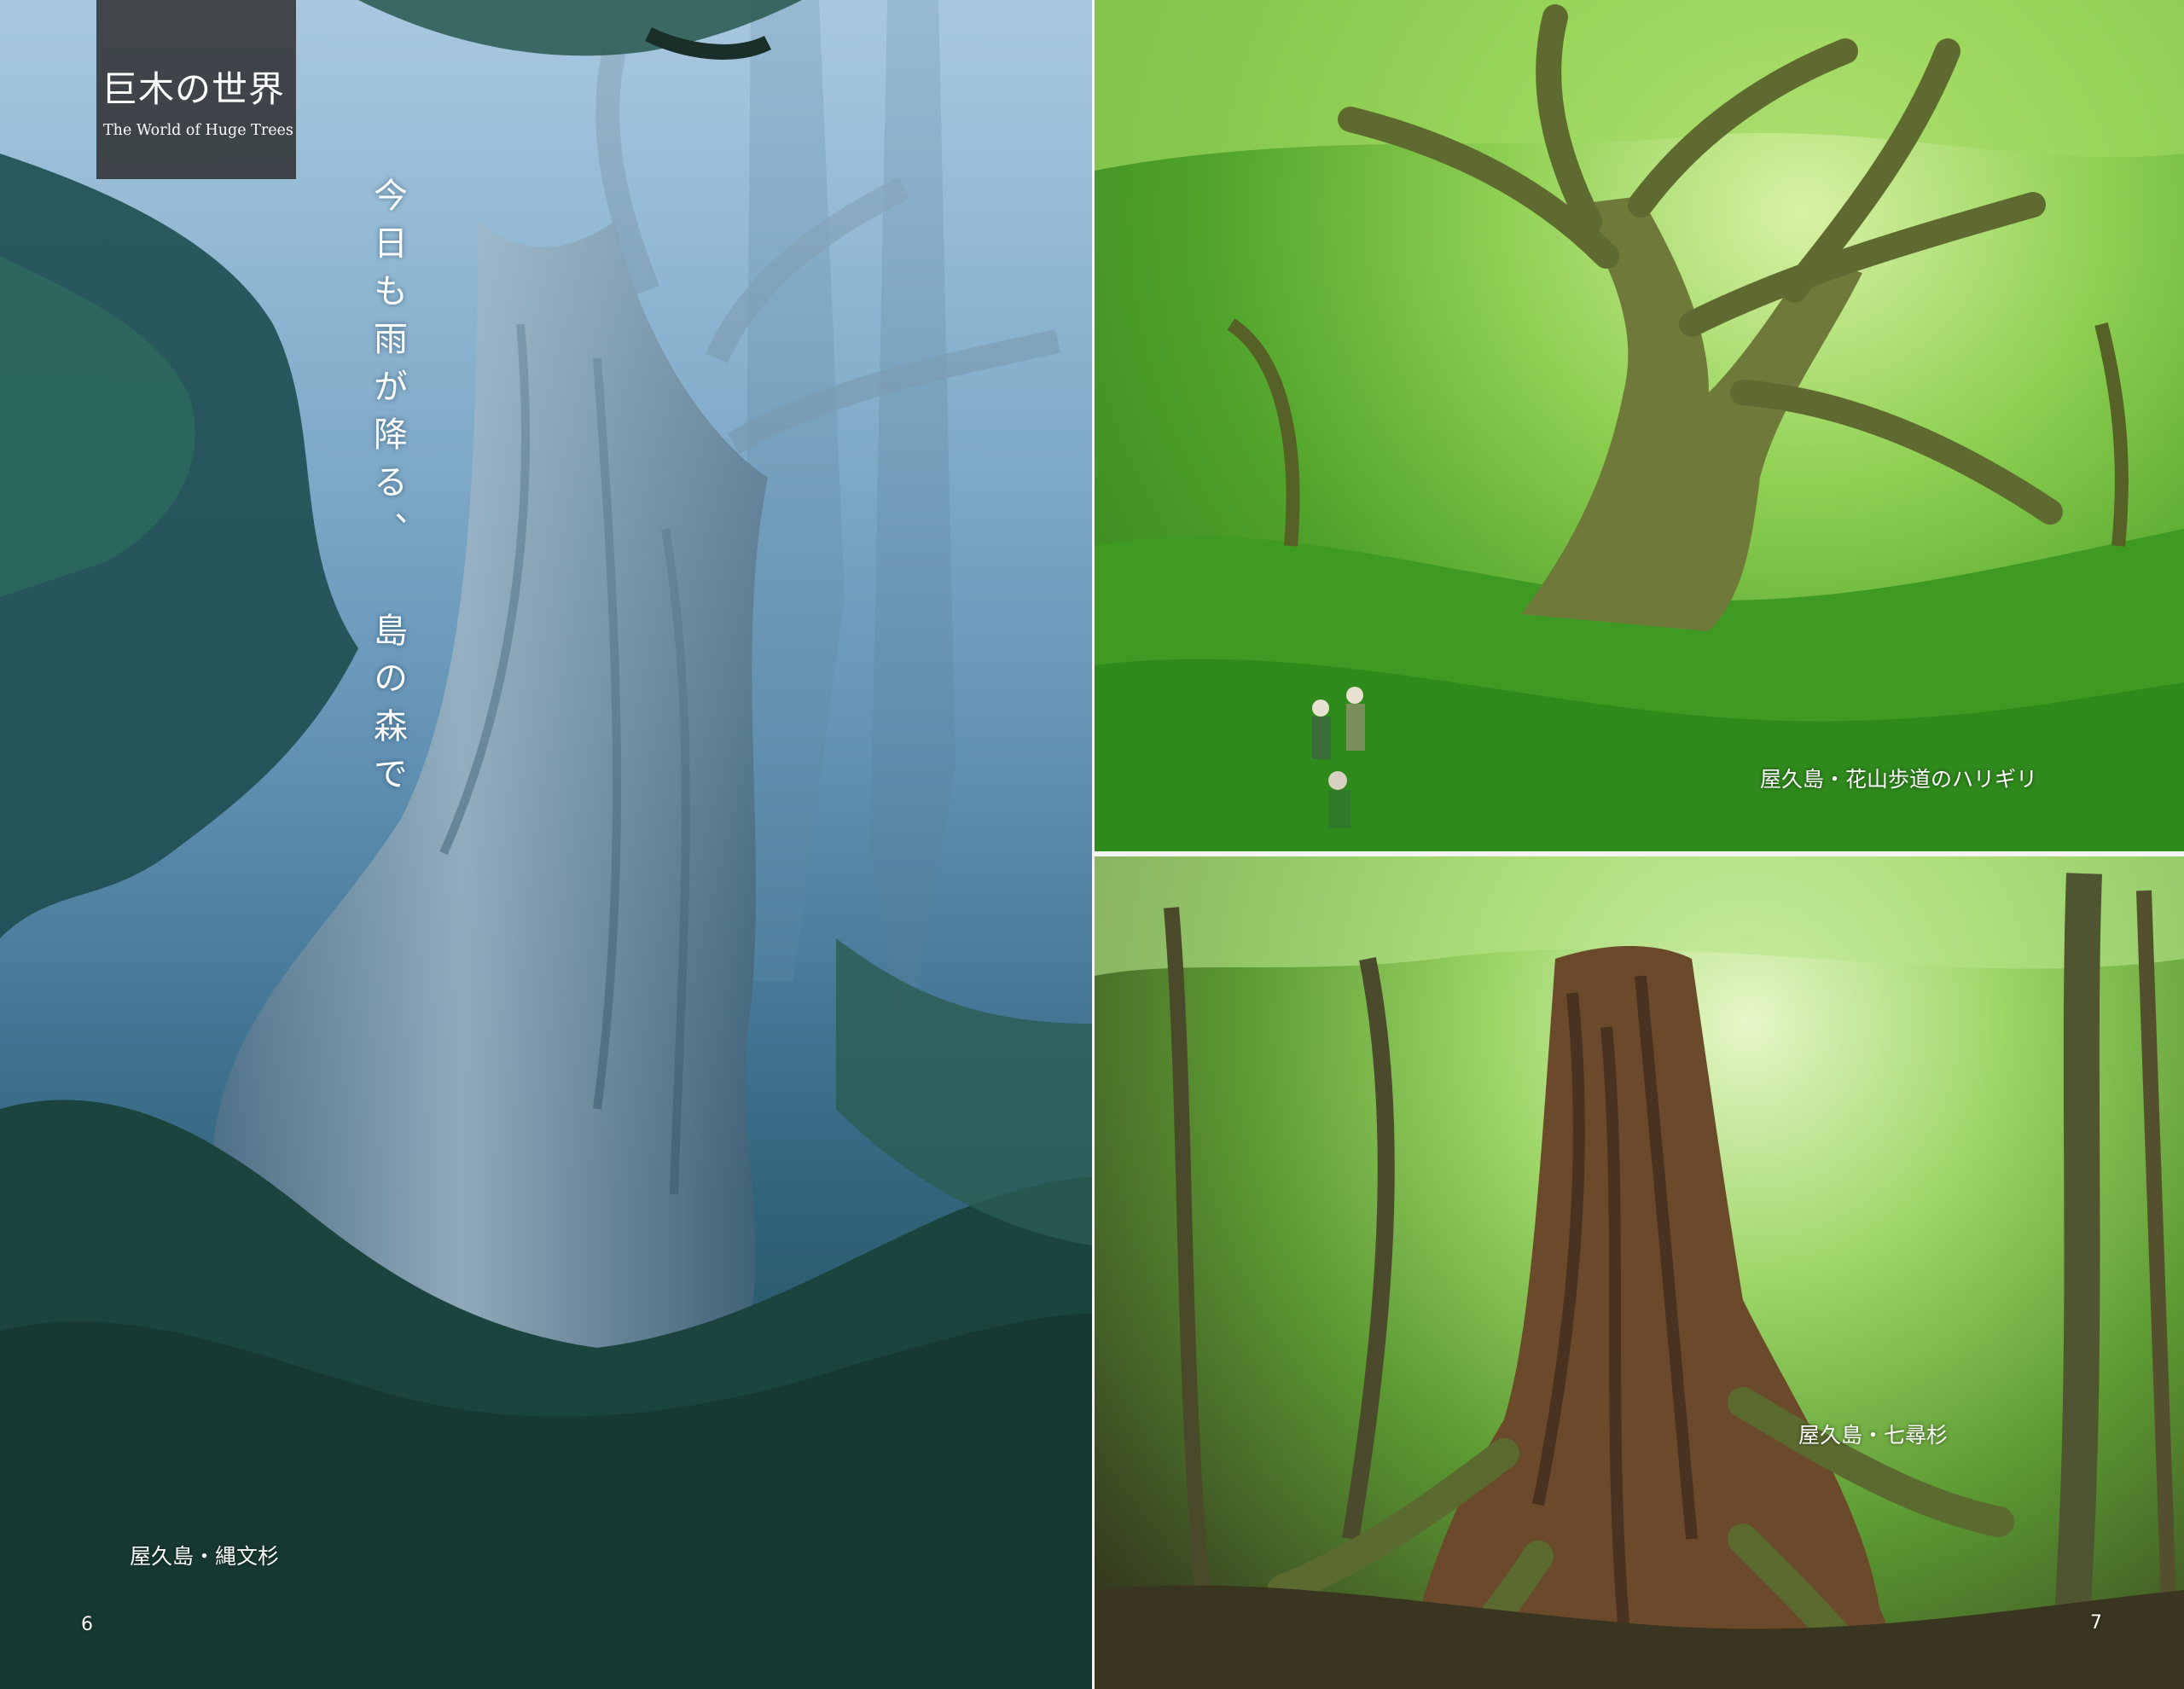  I want to click on photo-caption-harigiri: 屋久島・花山歩道のハリギリ, so click(1899, 779).